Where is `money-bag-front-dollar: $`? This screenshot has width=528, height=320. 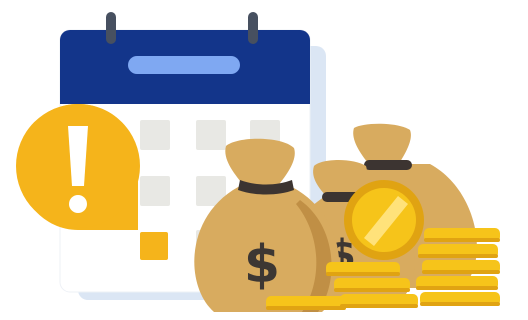
money-bag-front-dollar: $ is located at coordinates (262, 265).